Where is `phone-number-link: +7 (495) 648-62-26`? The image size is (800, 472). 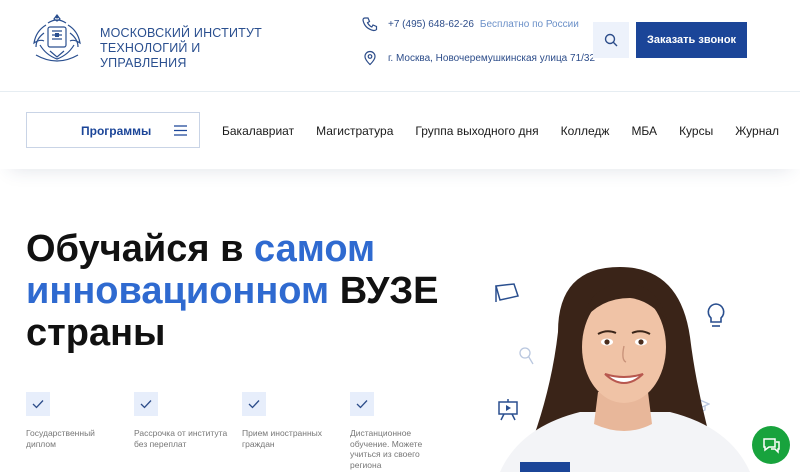 phone-number-link: +7 (495) 648-62-26 is located at coordinates (431, 24).